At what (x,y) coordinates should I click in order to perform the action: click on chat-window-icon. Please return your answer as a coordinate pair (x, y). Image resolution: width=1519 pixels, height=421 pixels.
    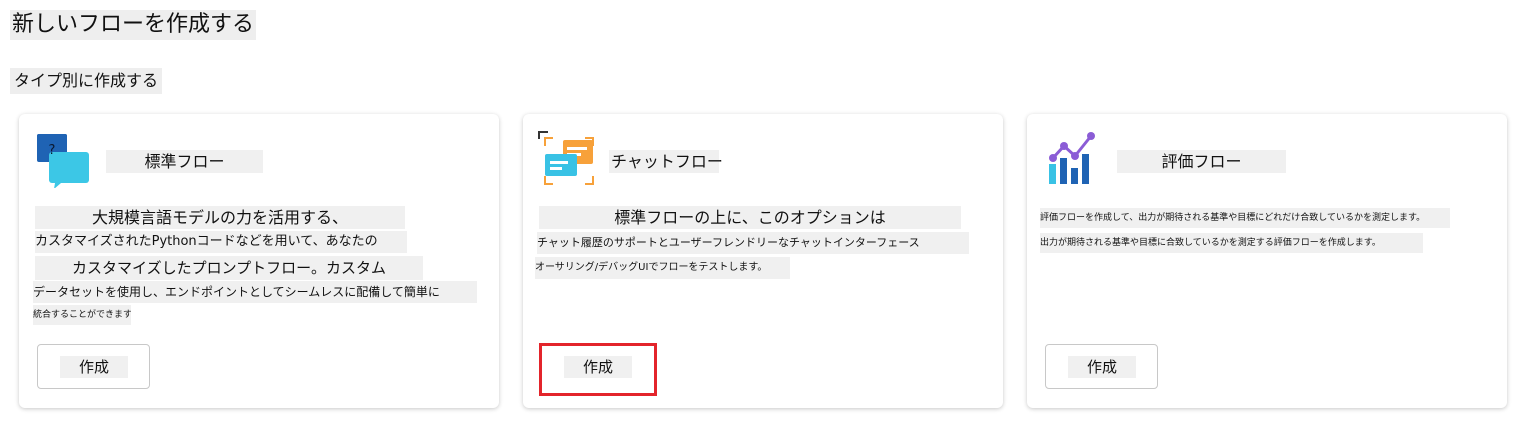
    Looking at the image, I should click on (569, 160).